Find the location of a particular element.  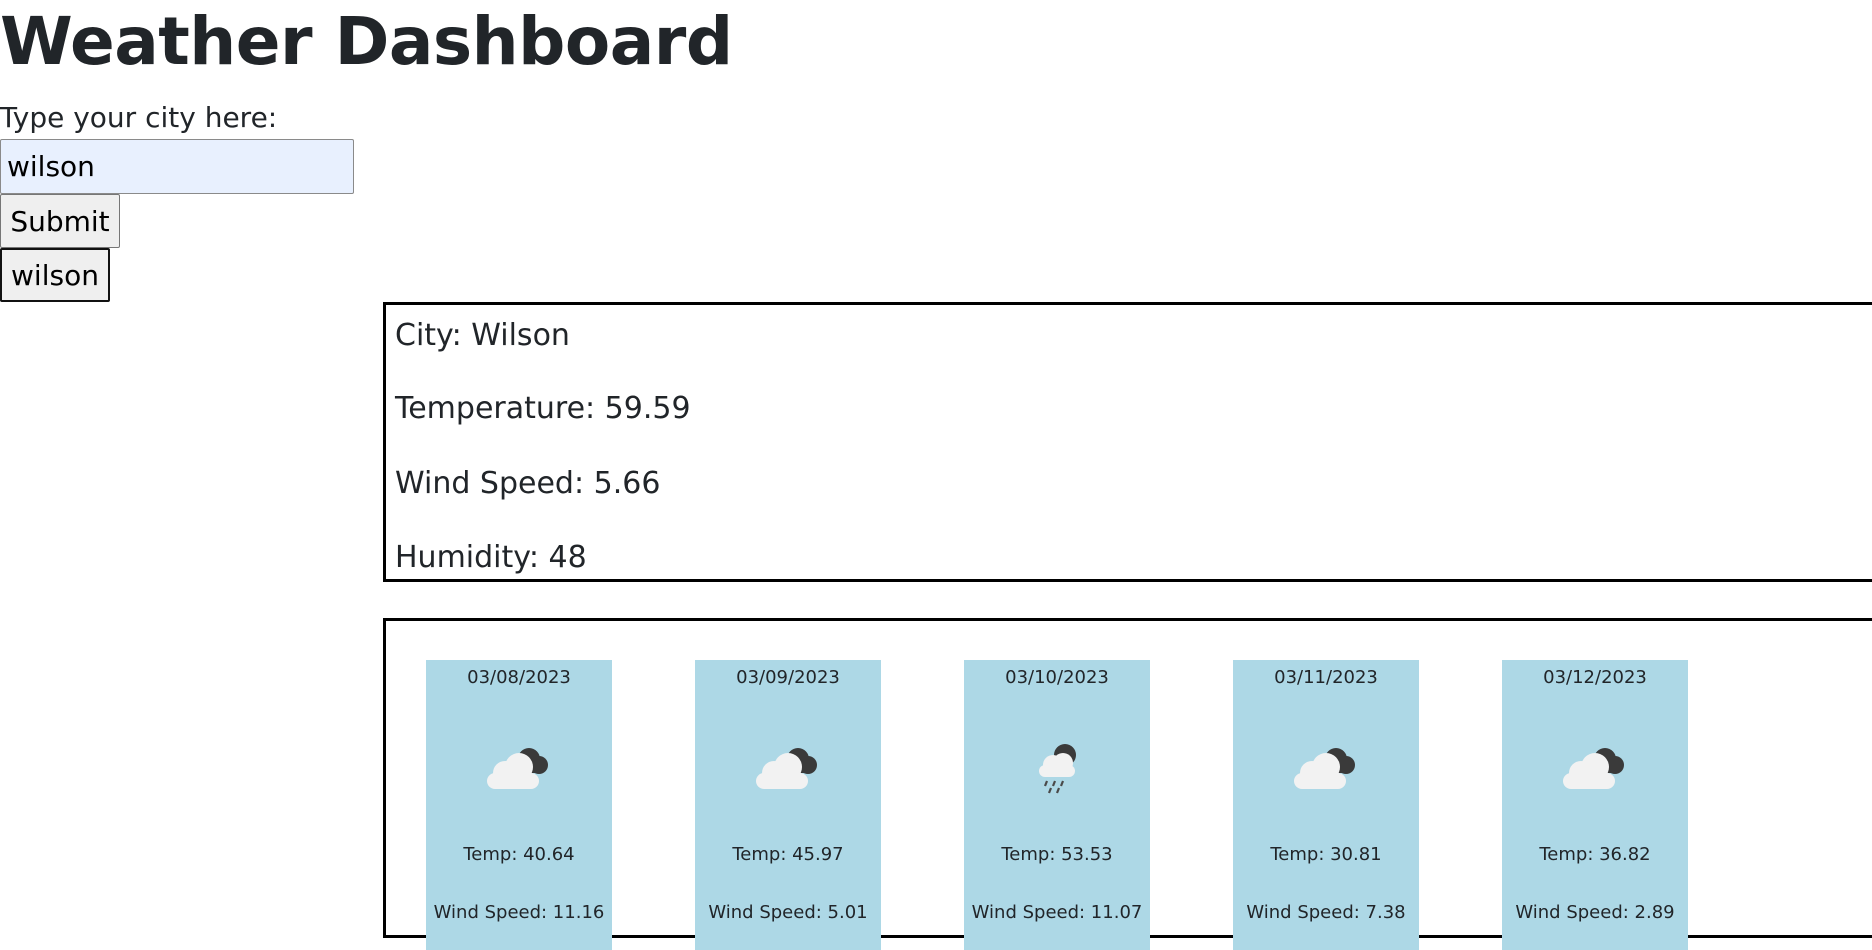

forecast-date: 03/11/2023 is located at coordinates (1326, 677).